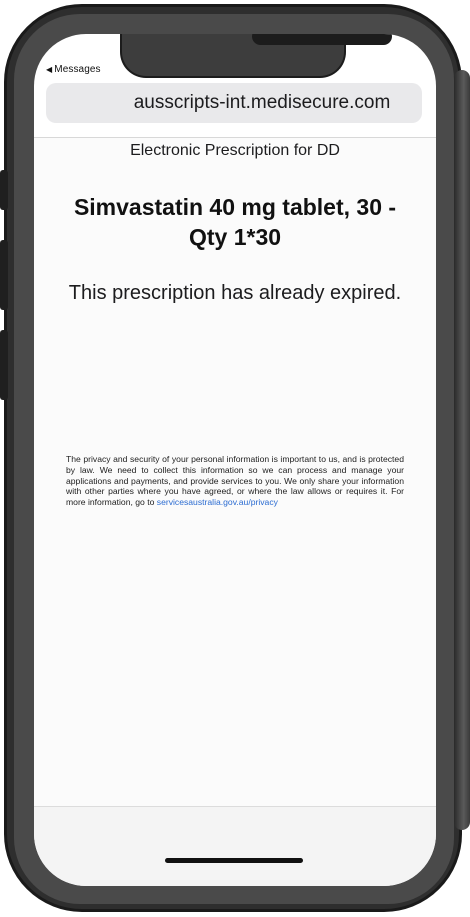 The image size is (470, 917). What do you see at coordinates (49, 69) in the screenshot?
I see `back-arrow-icon: ◀` at bounding box center [49, 69].